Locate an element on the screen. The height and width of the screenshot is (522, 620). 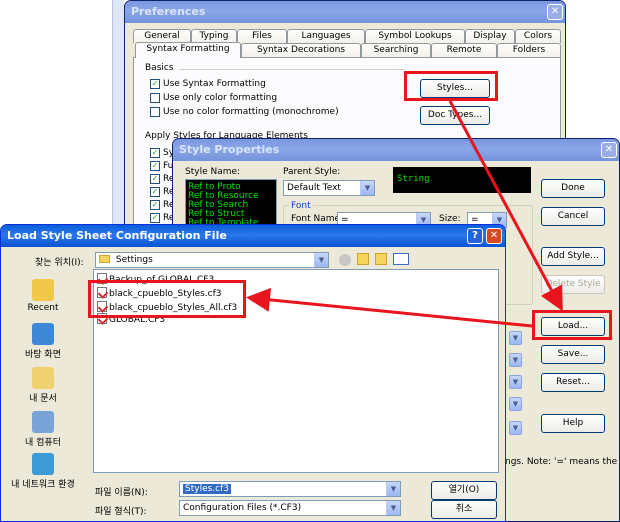
arrow-styles-to-load is located at coordinates (505, 206).